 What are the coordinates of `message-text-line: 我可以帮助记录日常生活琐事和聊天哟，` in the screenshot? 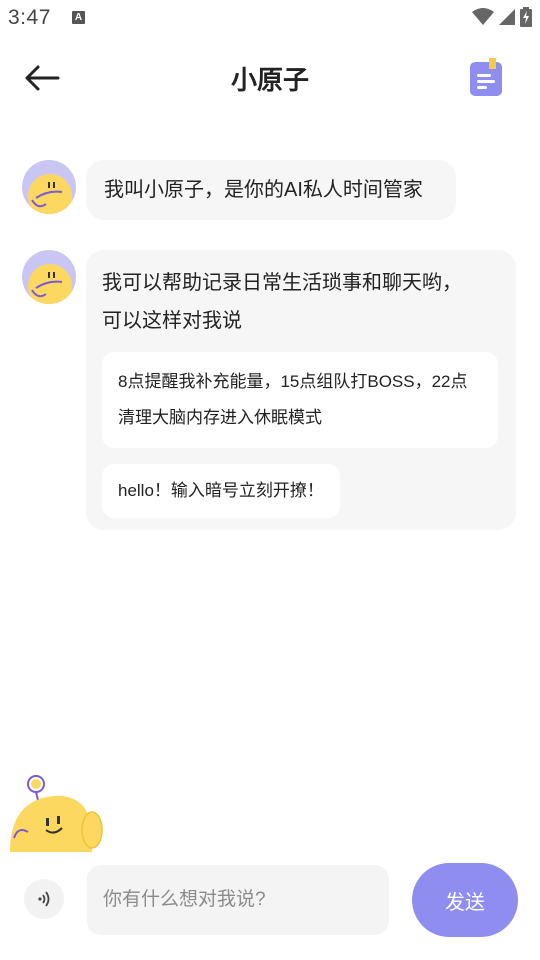 It's located at (282, 283).